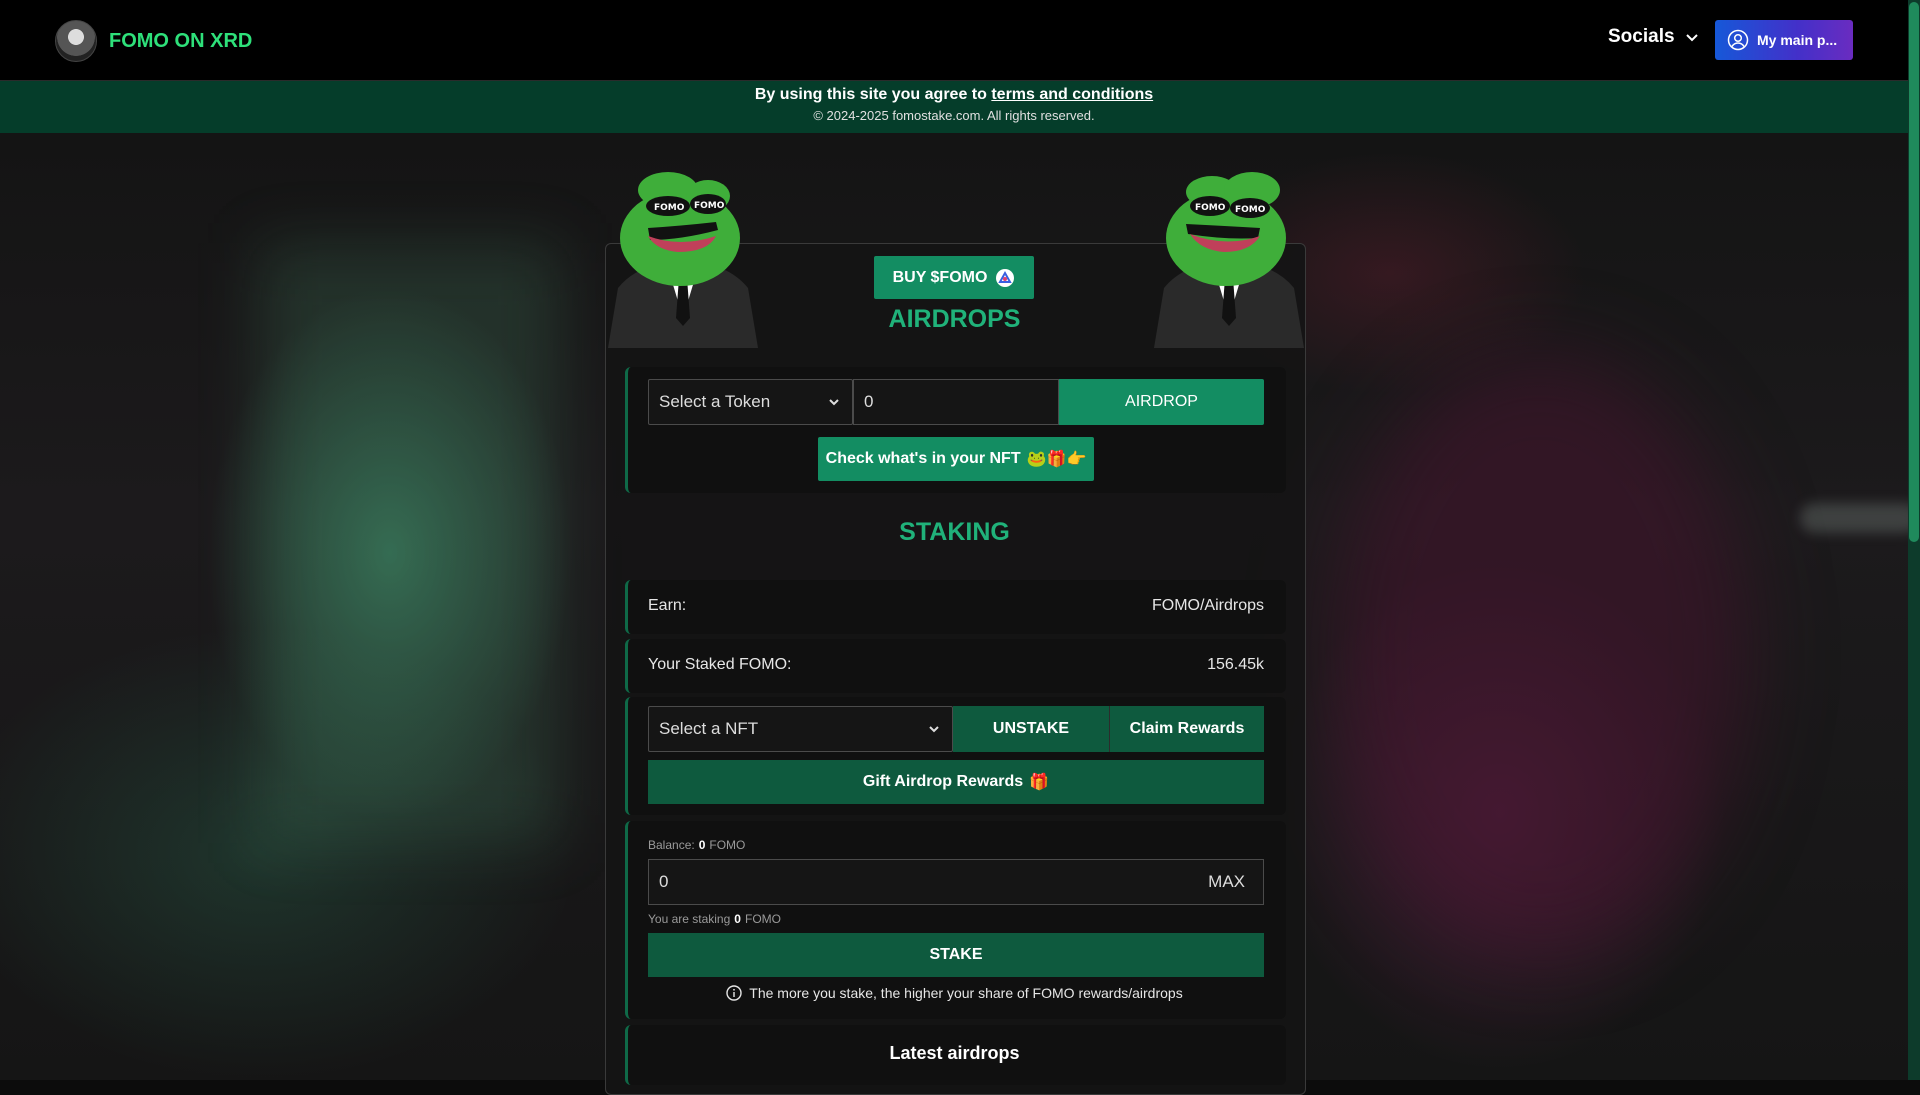 The height and width of the screenshot is (1095, 1920). What do you see at coordinates (696, 845) in the screenshot?
I see `balance-line: Balance: 0 FOMO` at bounding box center [696, 845].